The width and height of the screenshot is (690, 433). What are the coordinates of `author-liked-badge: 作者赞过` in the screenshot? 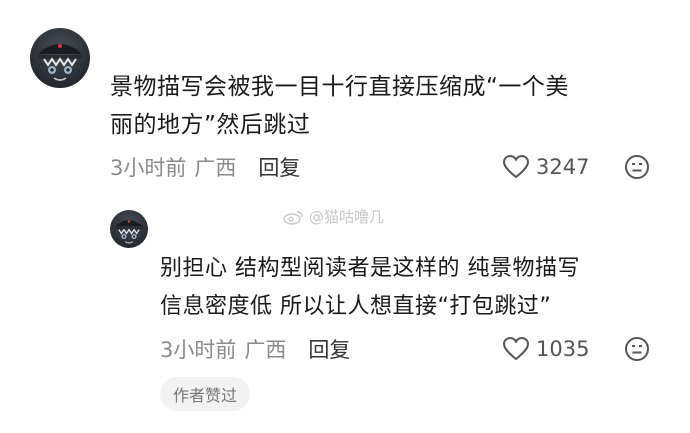 It's located at (205, 394).